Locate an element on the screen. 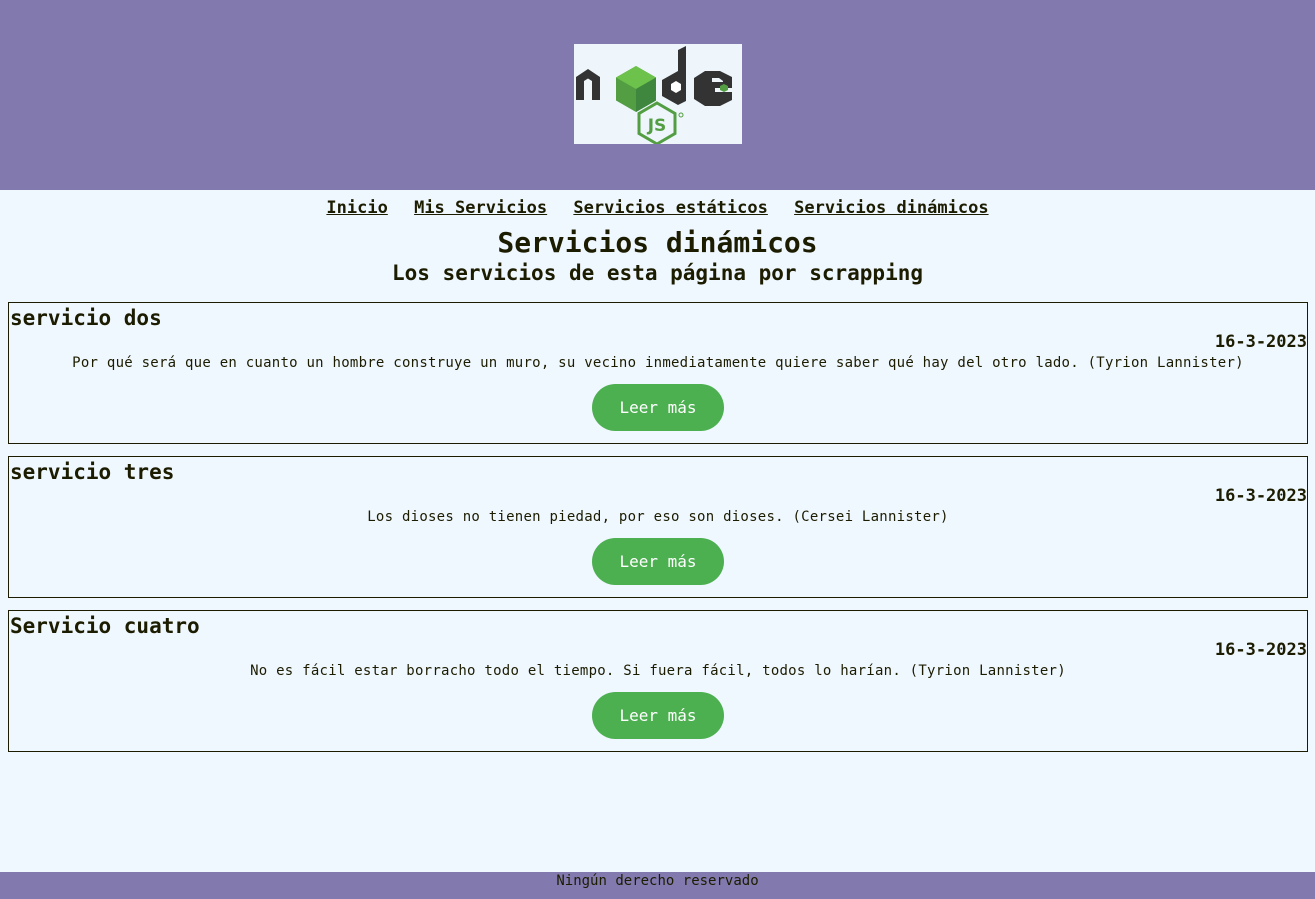 This screenshot has width=1315, height=899. nodejs-logo-icon: JS is located at coordinates (657, 94).